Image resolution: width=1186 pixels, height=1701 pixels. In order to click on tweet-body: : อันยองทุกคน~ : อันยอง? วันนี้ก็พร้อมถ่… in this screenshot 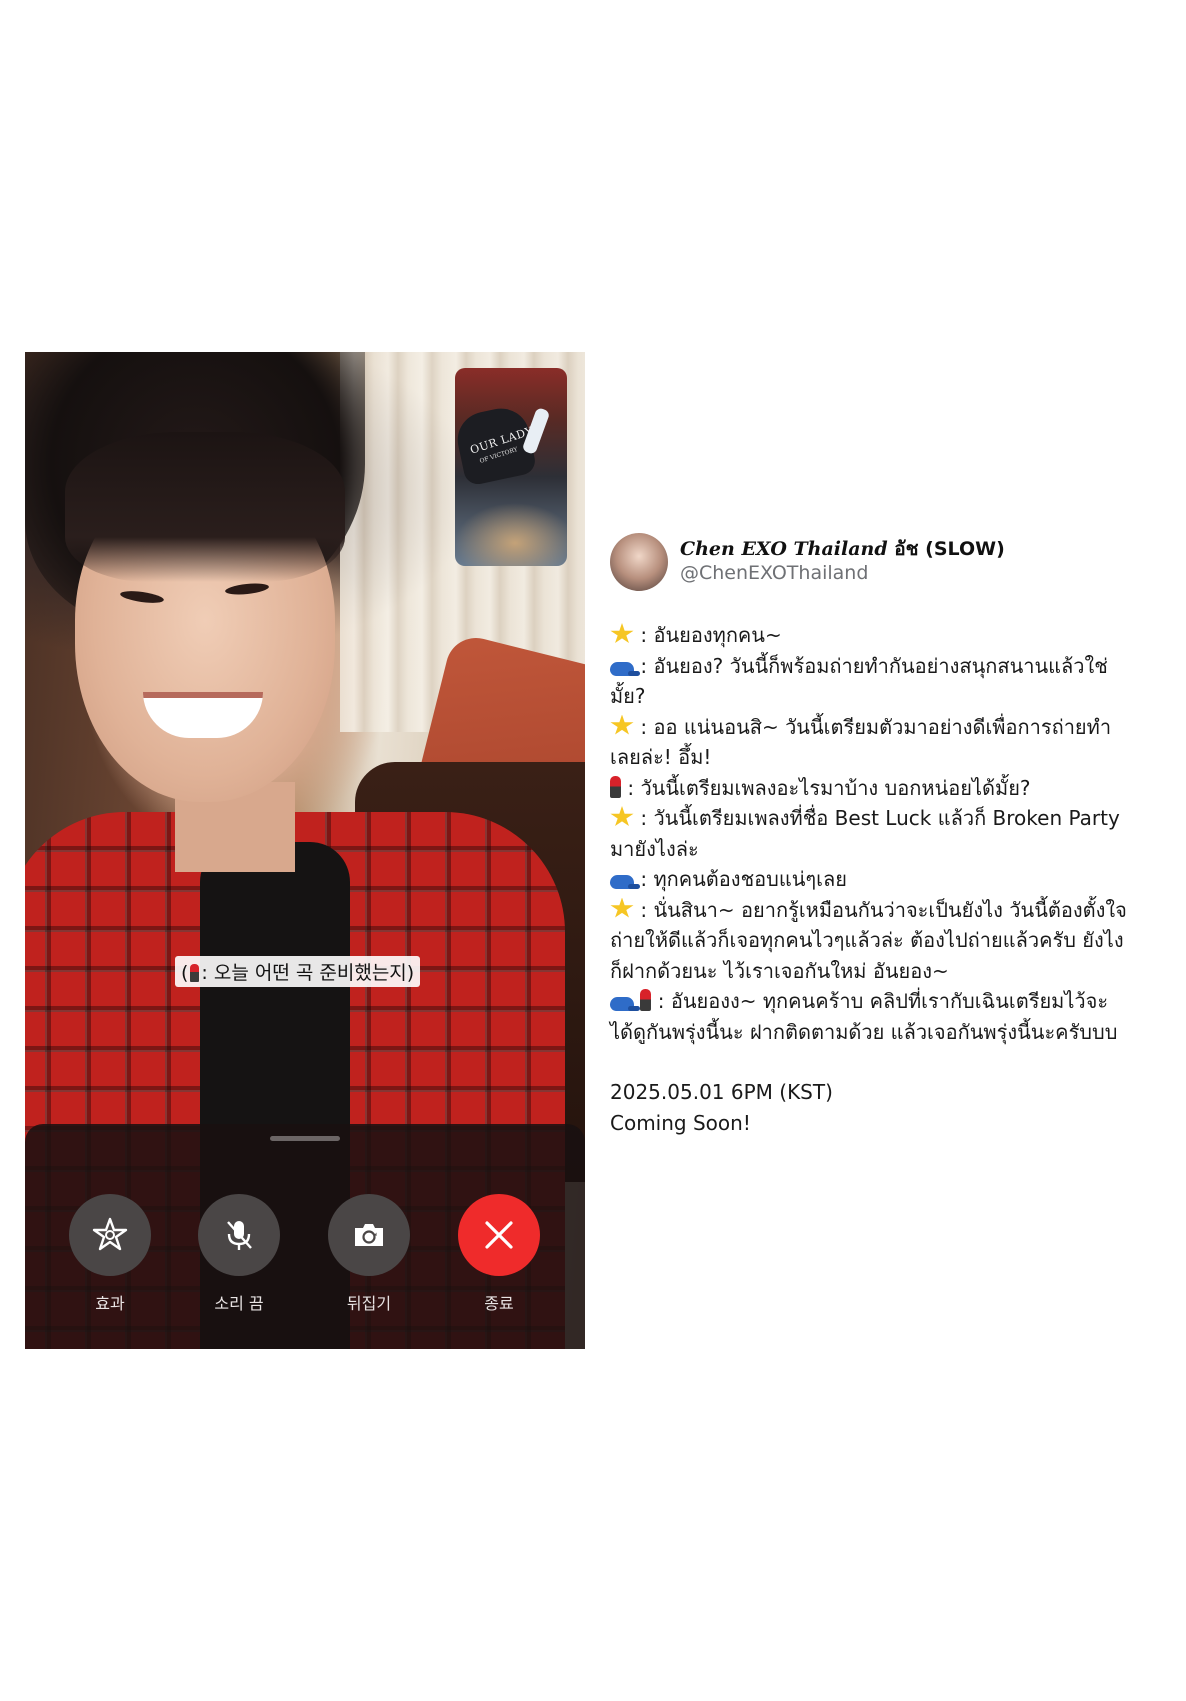, I will do `click(870, 833)`.